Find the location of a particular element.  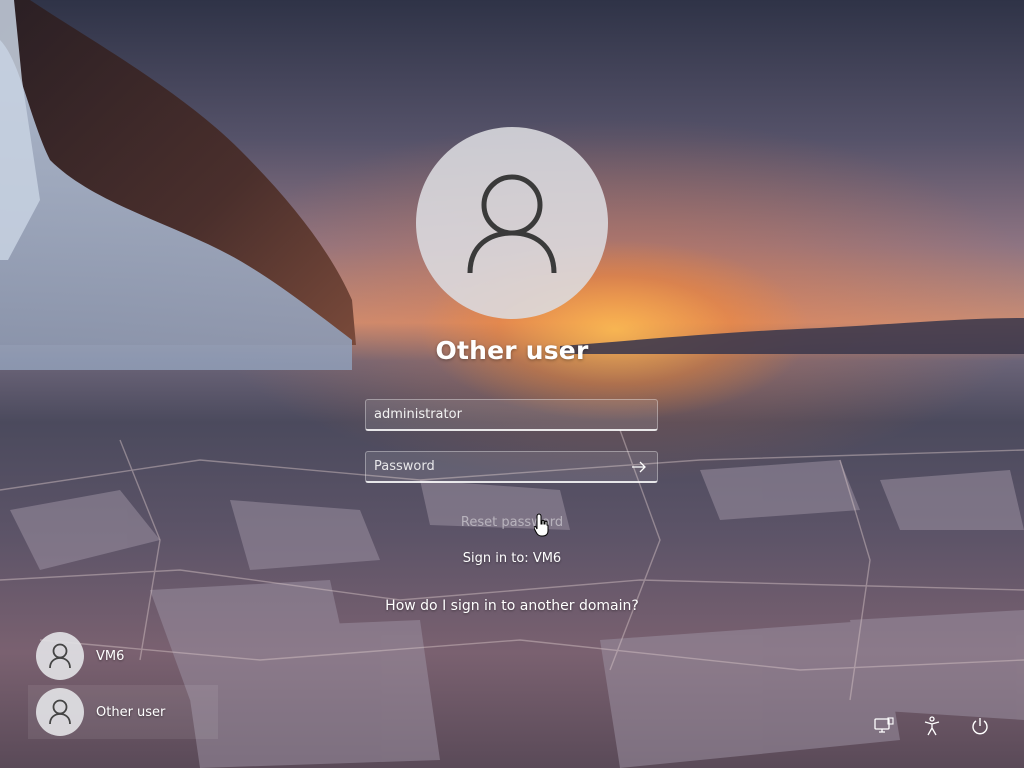

accessibility-icon is located at coordinates (932, 726).